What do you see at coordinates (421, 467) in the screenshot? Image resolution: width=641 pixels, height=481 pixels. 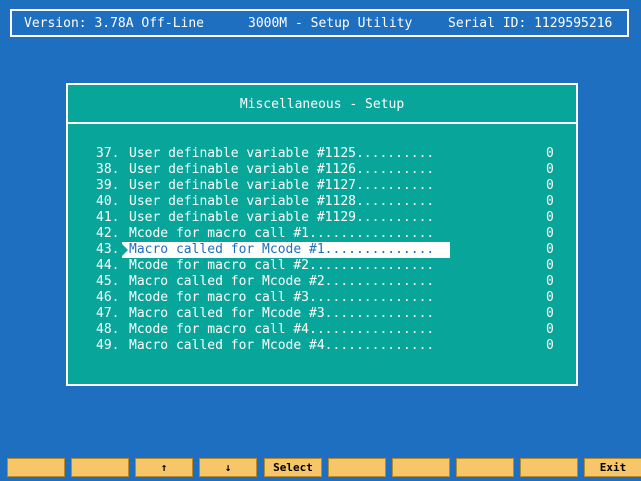 I see `function-key-f7` at bounding box center [421, 467].